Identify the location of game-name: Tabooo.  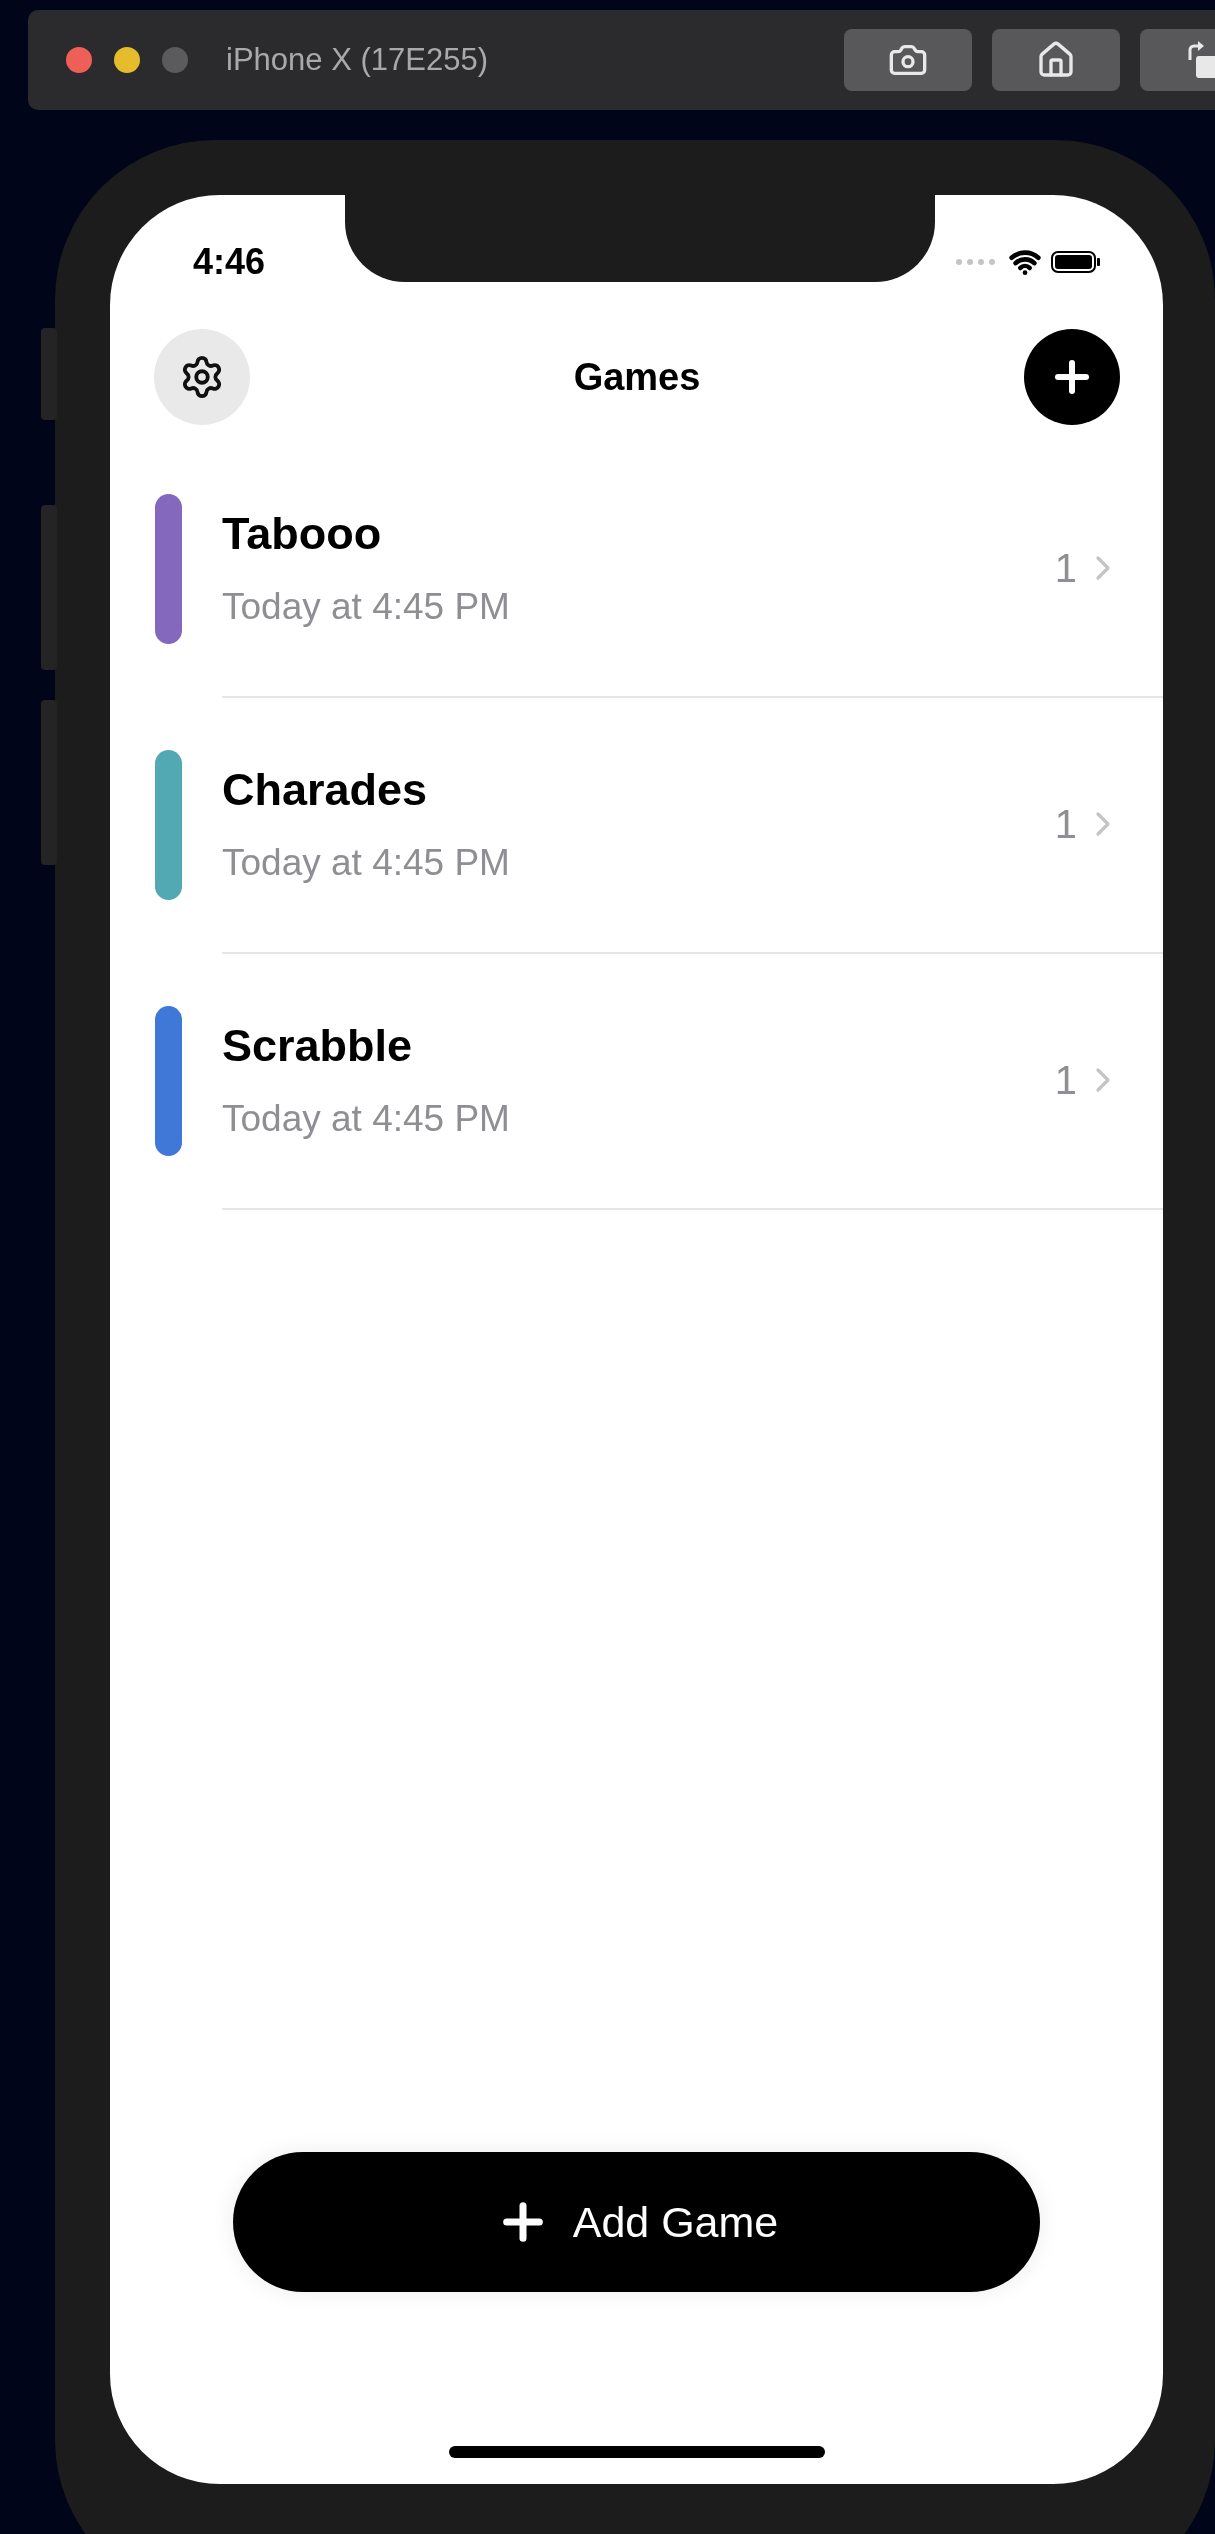
(302, 534).